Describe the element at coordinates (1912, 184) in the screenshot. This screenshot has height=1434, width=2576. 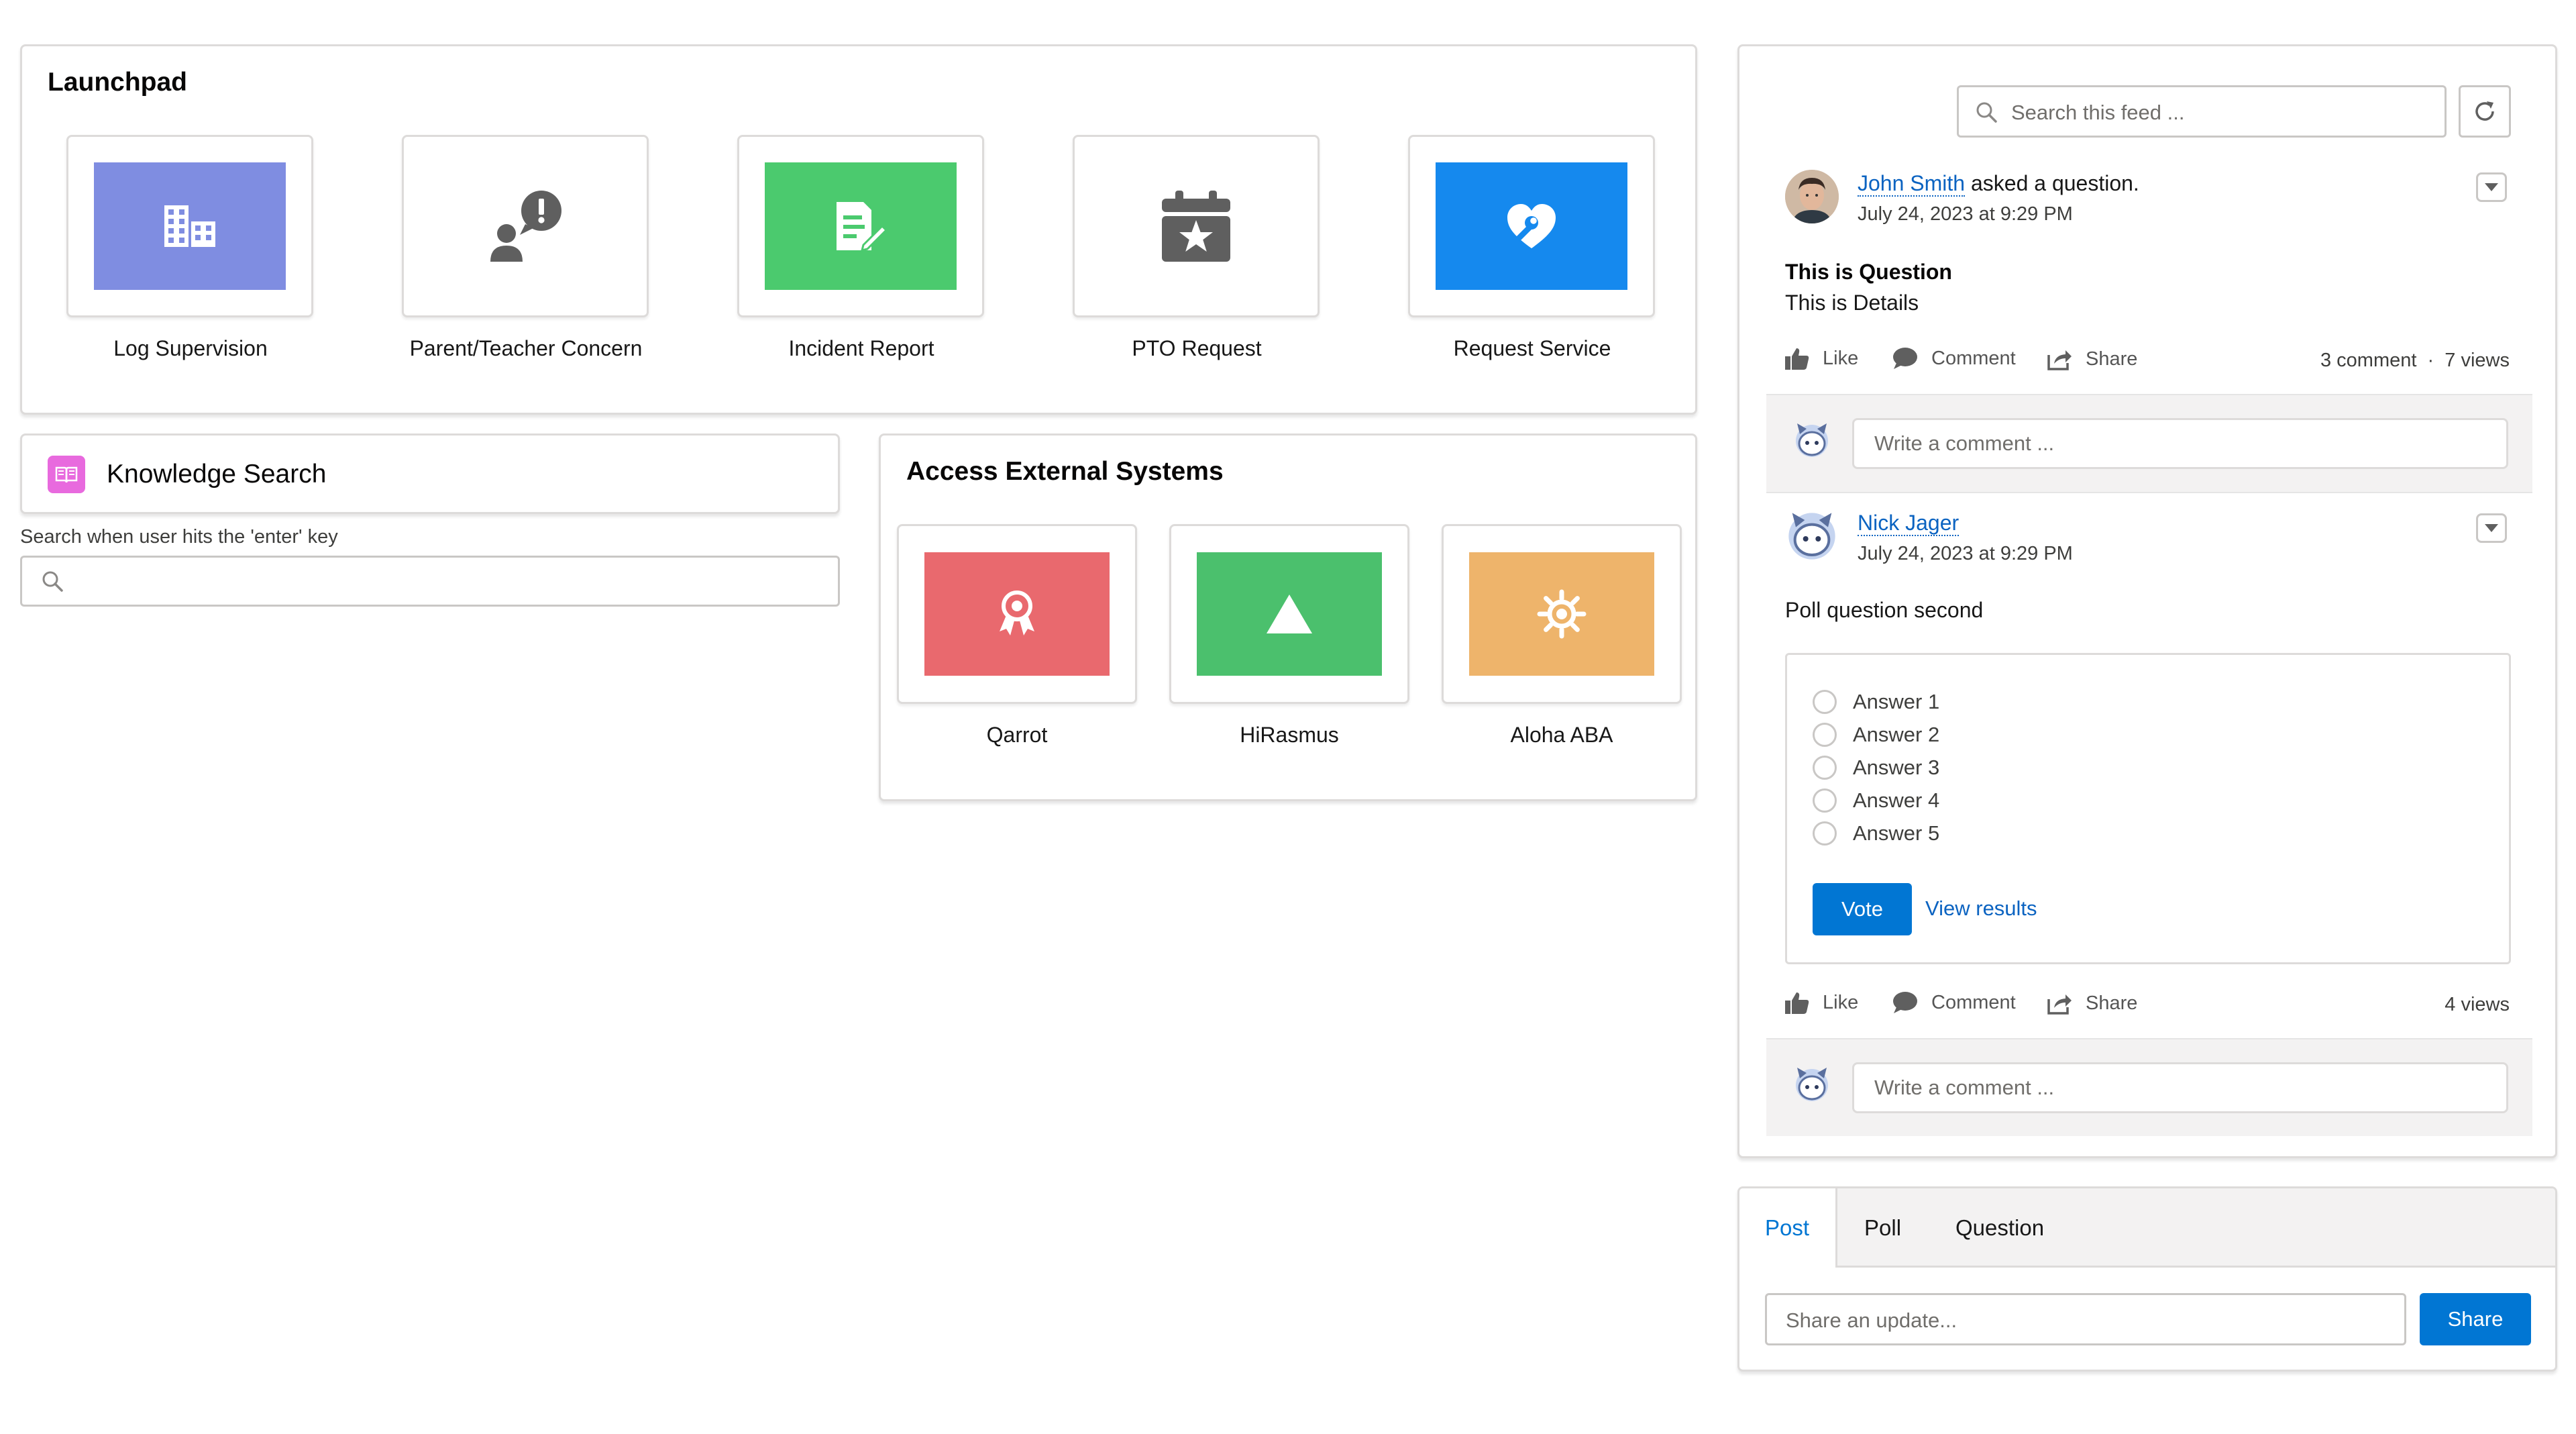
I see `author-link: John Smith` at that location.